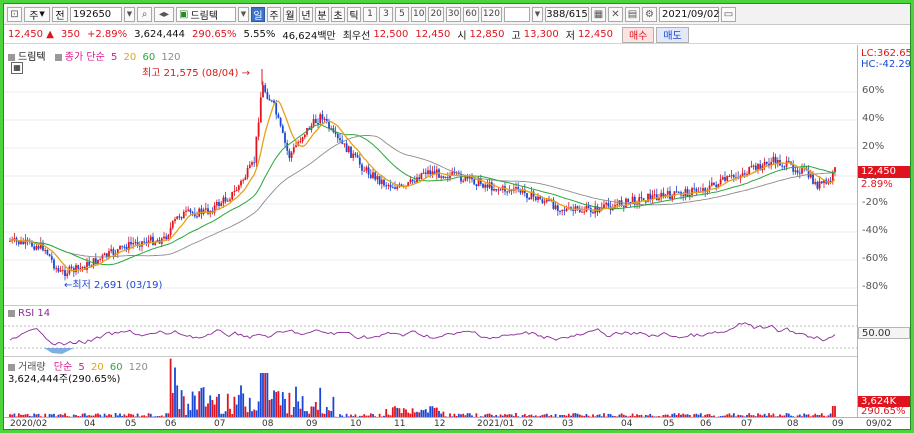 Image resolution: width=914 pixels, height=433 pixels. What do you see at coordinates (491, 14) in the screenshot?
I see `interval-button-120: 120` at bounding box center [491, 14].